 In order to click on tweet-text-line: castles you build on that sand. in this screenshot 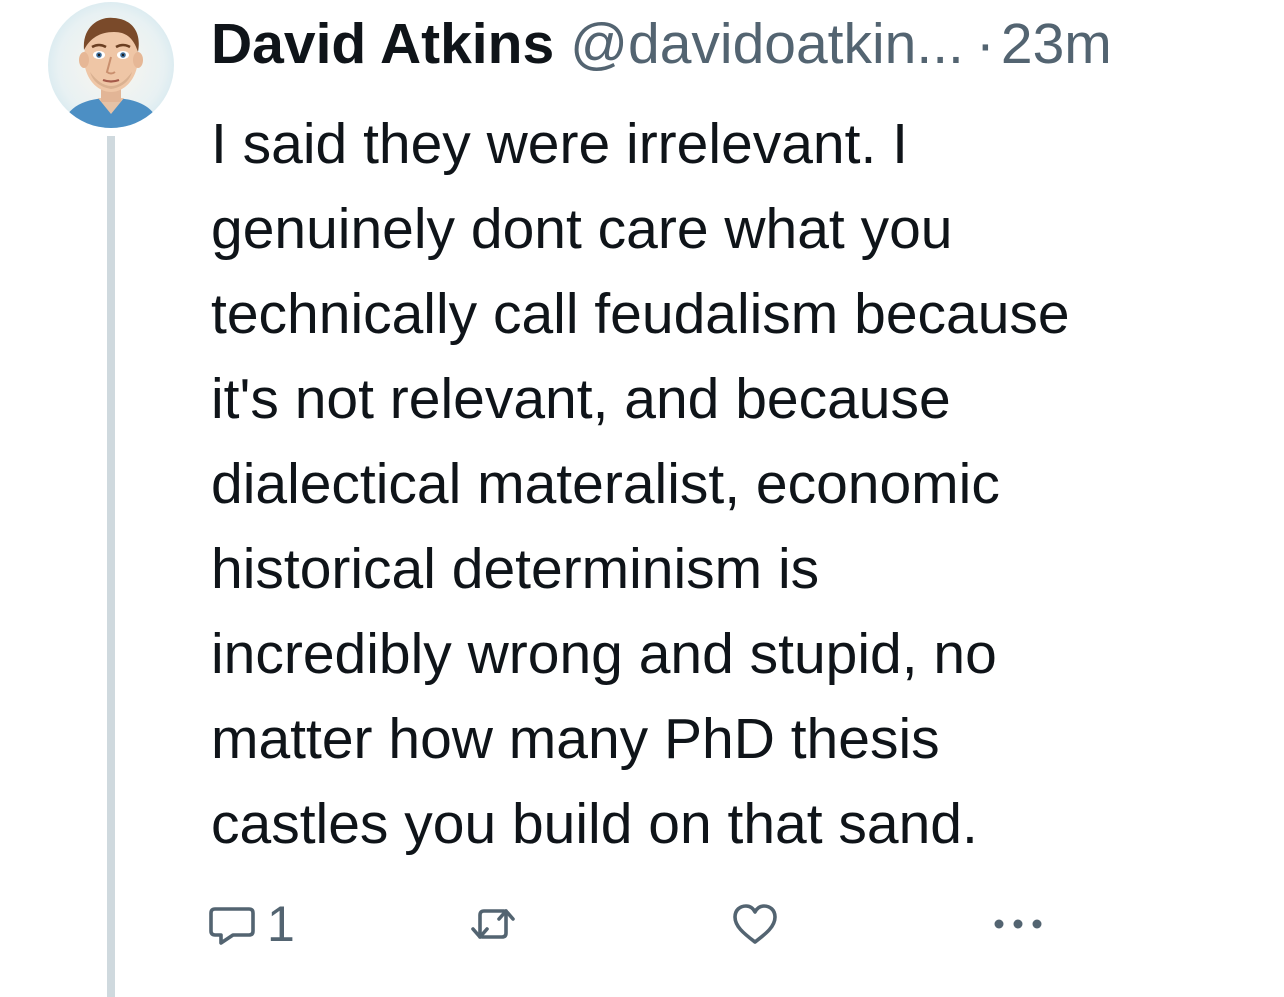, I will do `click(594, 824)`.